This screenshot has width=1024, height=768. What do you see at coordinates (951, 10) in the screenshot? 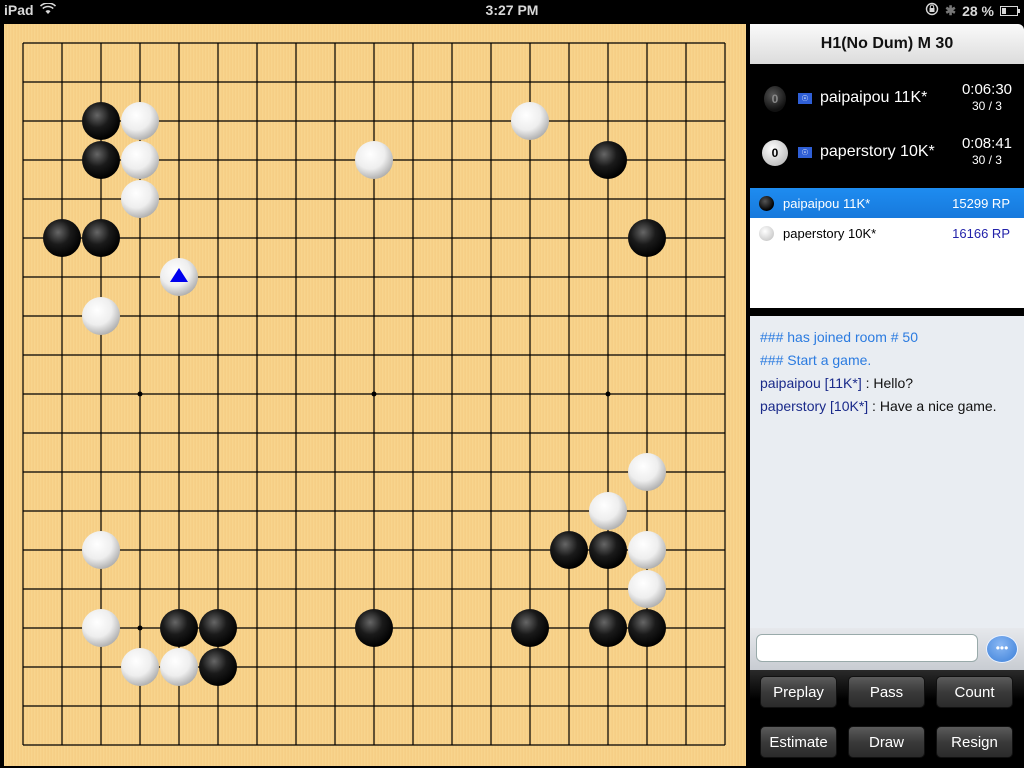
I see `bluetooth-icon: ✱` at bounding box center [951, 10].